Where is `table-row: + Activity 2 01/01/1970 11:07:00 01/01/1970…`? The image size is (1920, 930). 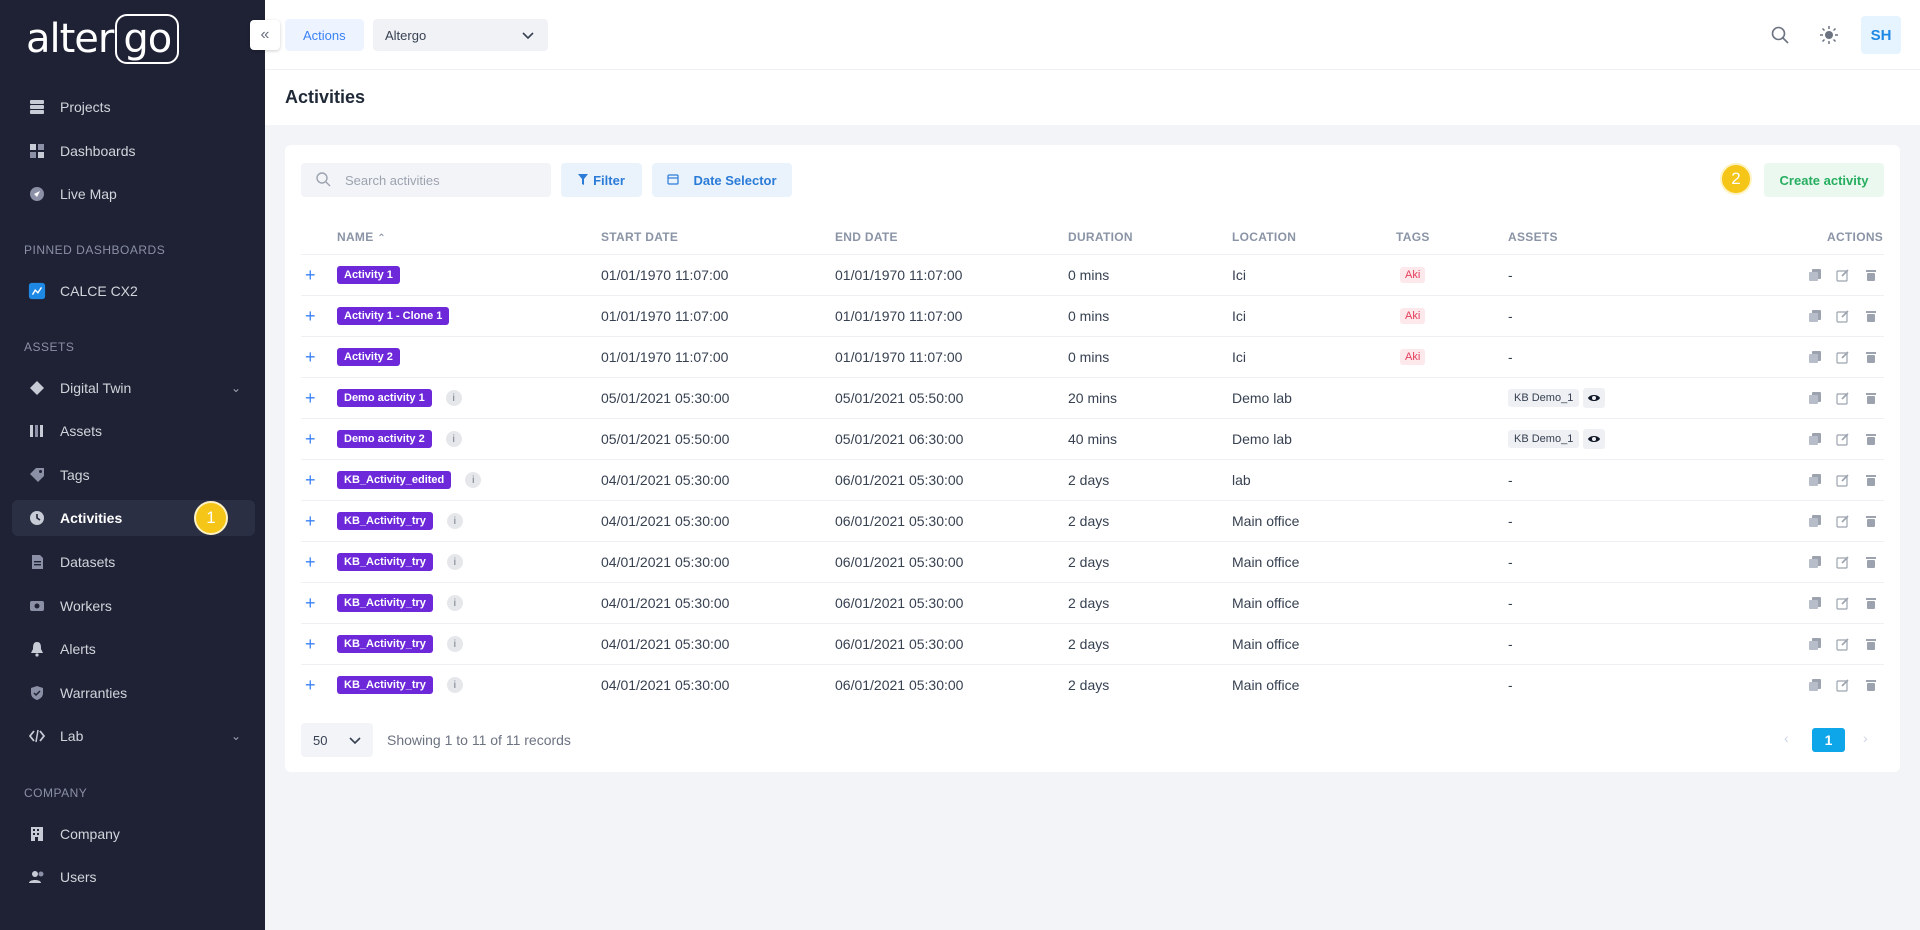 table-row: + Activity 2 01/01/1970 11:07:00 01/01/1970… is located at coordinates (1092, 356).